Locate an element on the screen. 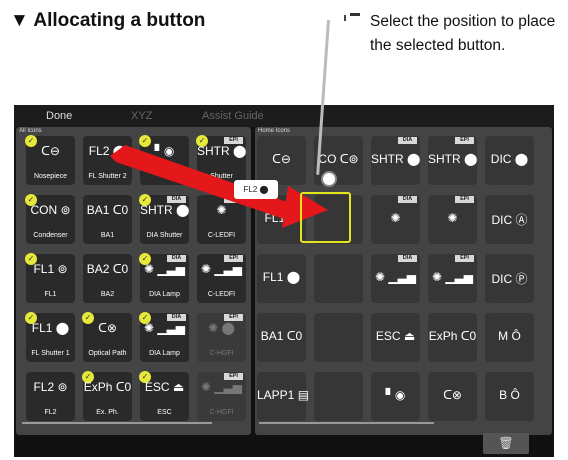  drag-arrow-layer is located at coordinates (219, 186).